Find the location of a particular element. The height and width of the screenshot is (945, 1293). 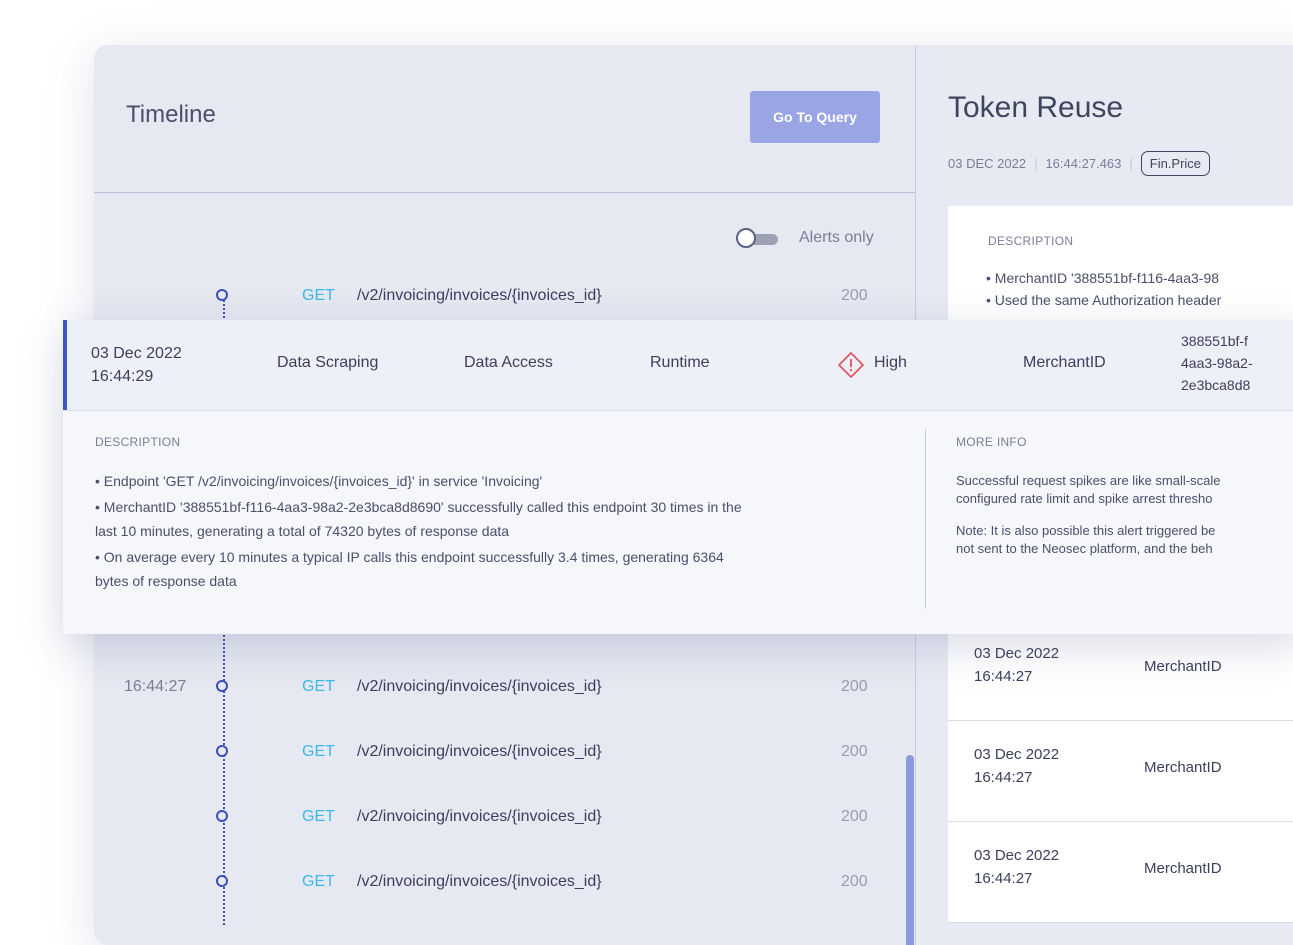

detail-description-line: • Used the same Authorization header is located at coordinates (1104, 300).